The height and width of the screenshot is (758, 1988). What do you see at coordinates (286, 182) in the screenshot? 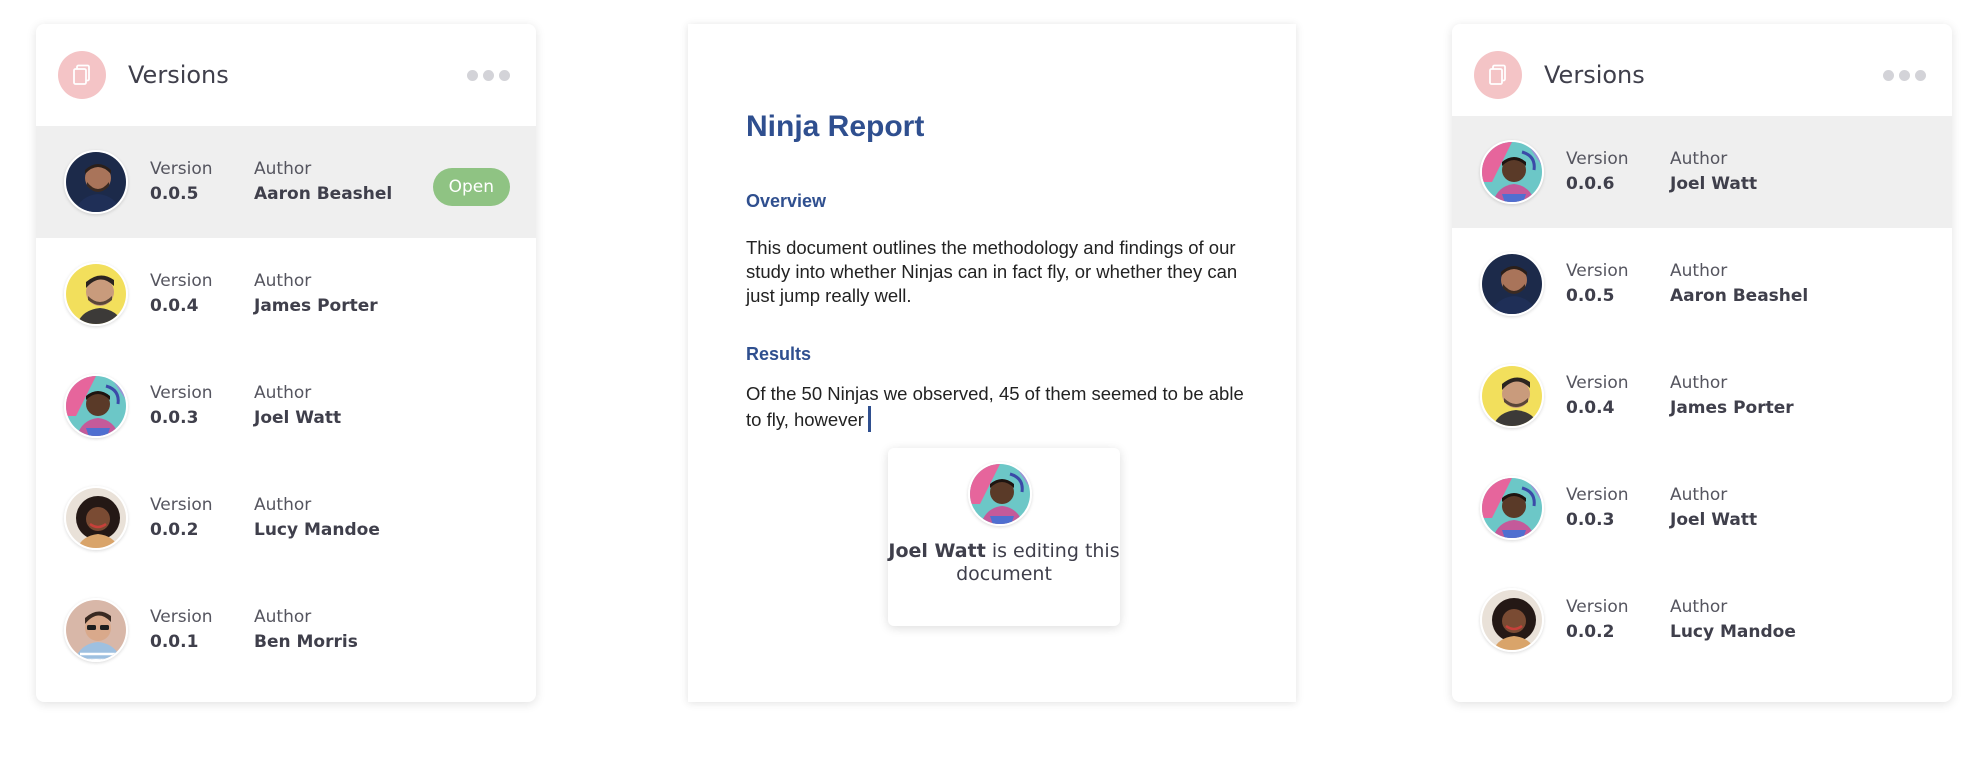
I see `version-row: Version 0.0.5 Author Aaron Beashel Open` at bounding box center [286, 182].